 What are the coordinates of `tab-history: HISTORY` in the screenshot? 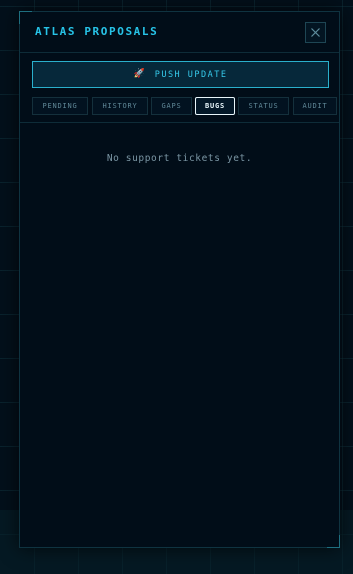 It's located at (120, 106).